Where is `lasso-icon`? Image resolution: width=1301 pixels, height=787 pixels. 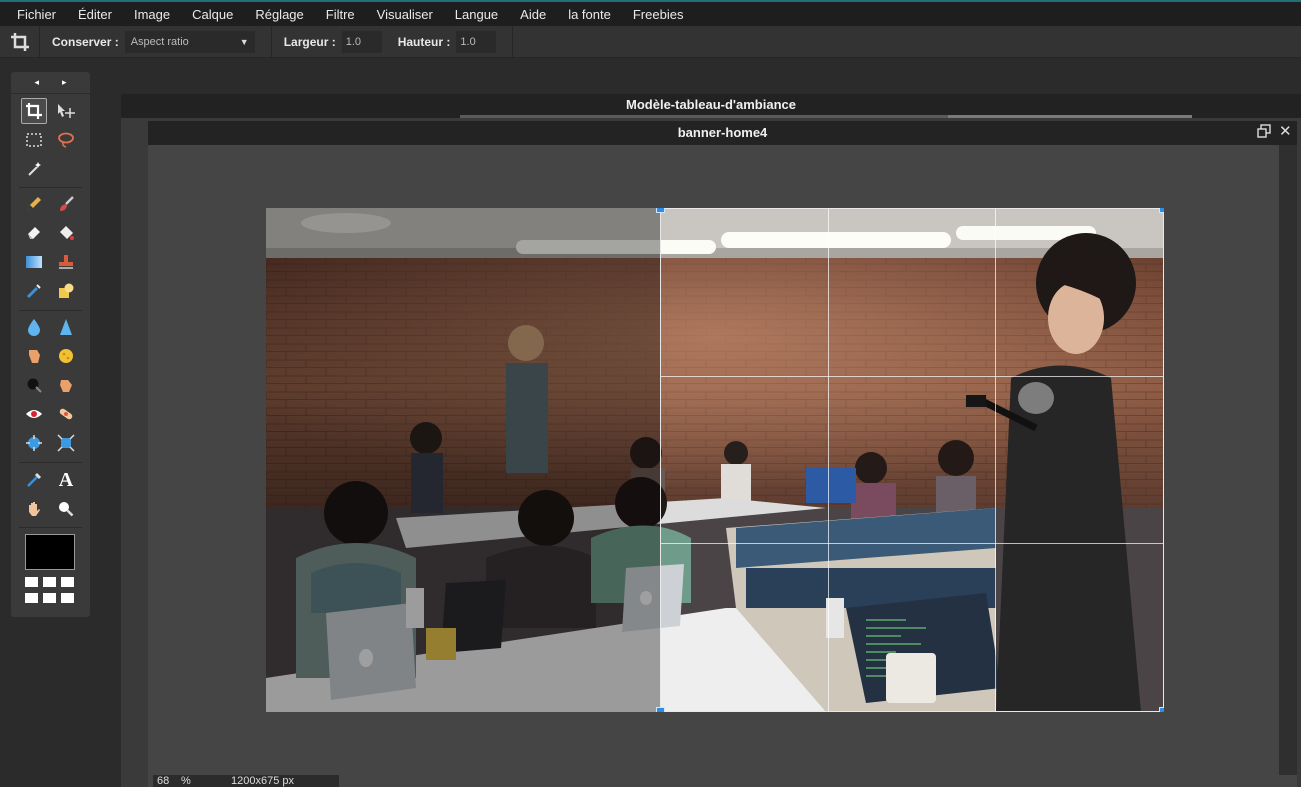 lasso-icon is located at coordinates (66, 140).